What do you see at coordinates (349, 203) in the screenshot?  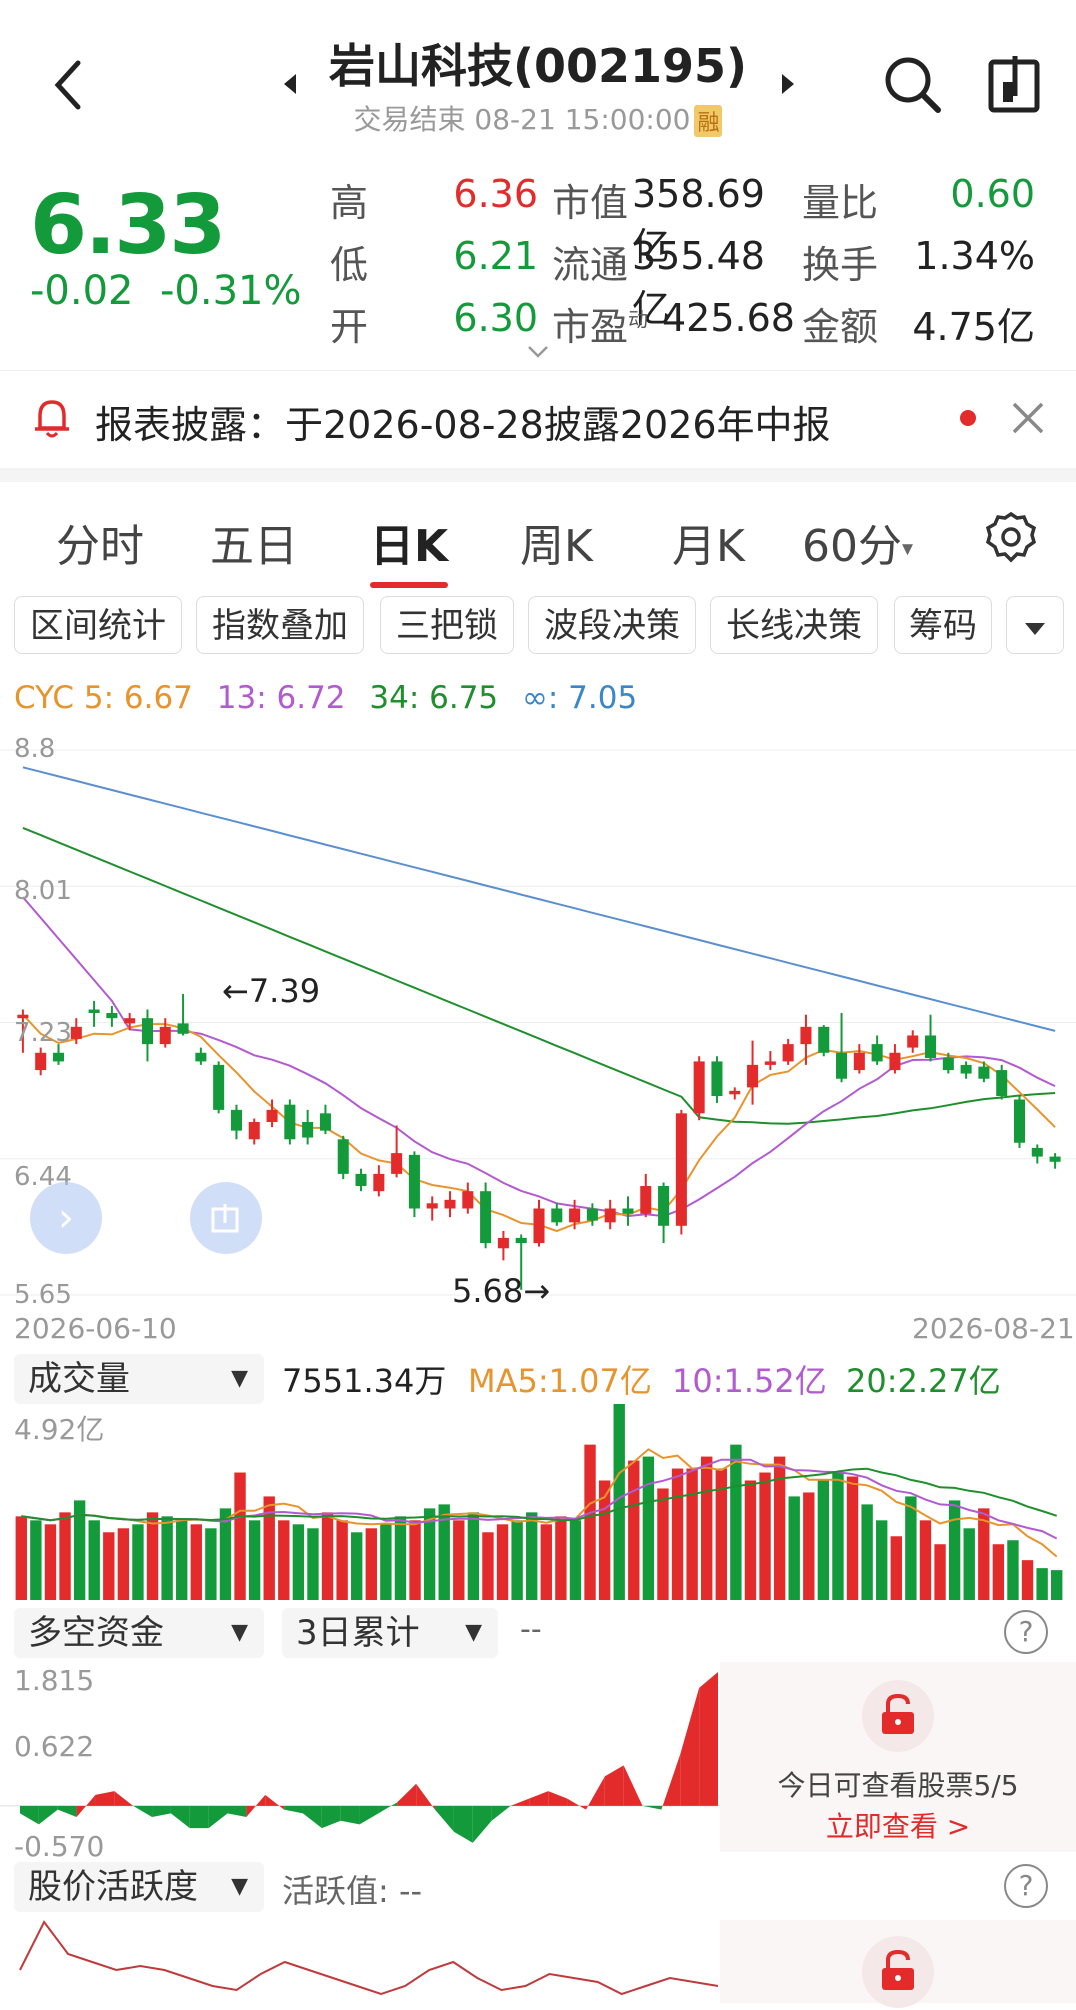 I see `high-label: 高` at bounding box center [349, 203].